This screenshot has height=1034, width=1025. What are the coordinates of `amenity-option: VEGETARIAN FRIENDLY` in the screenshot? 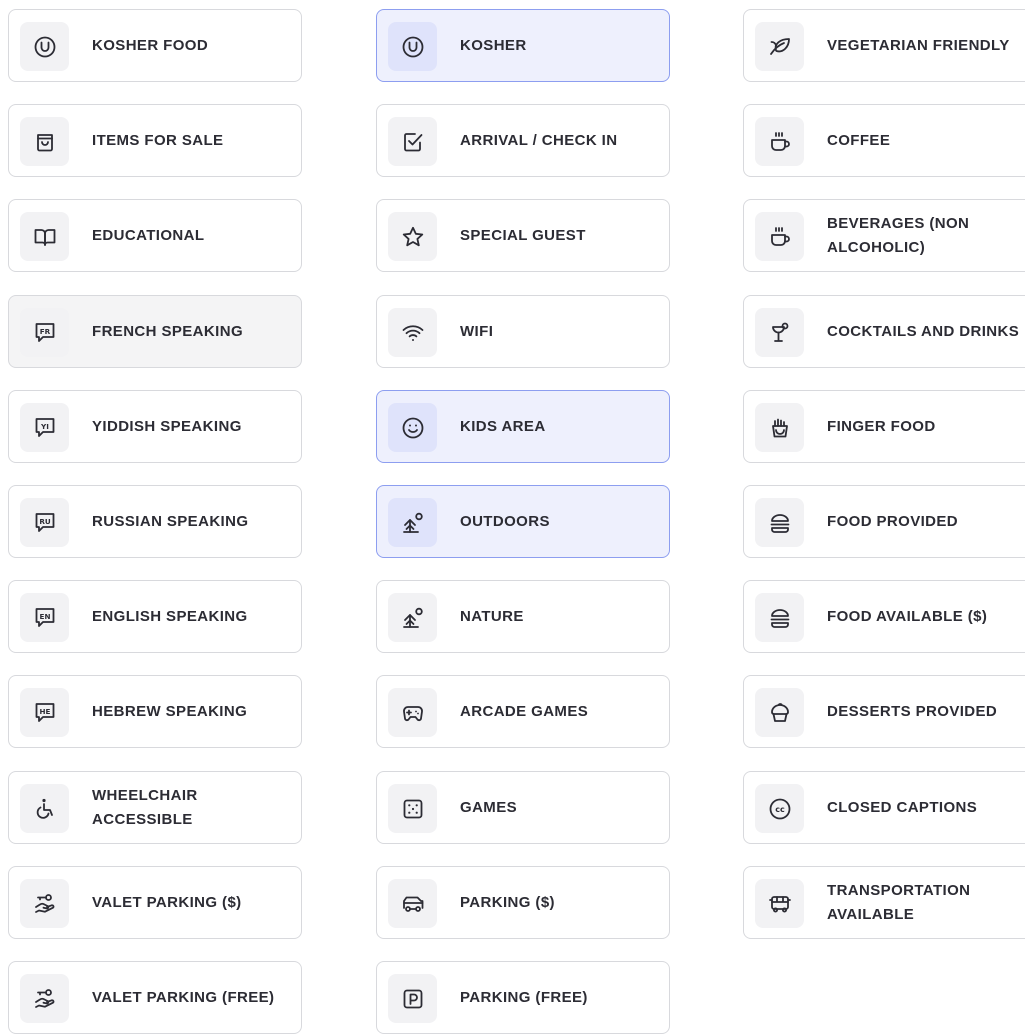 It's located at (884, 45).